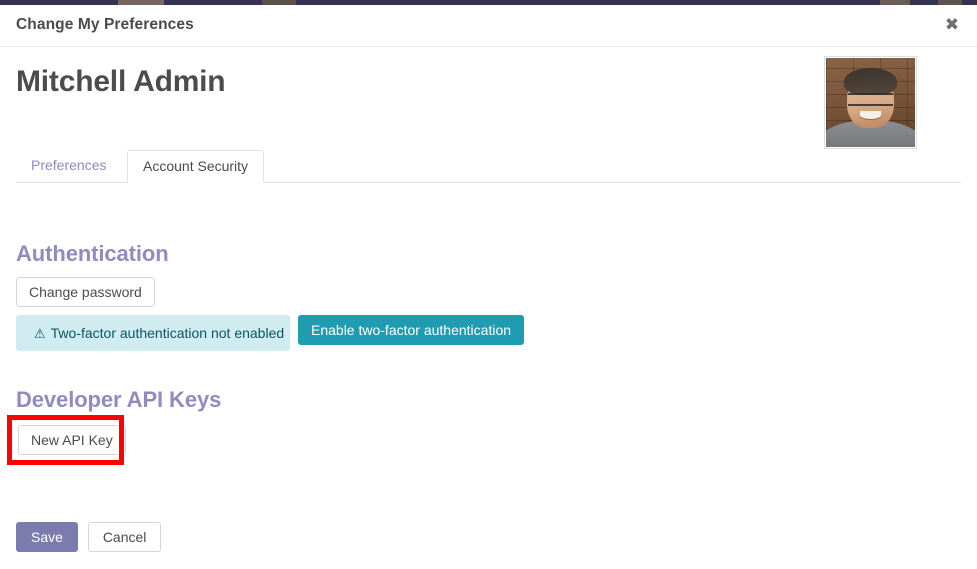 This screenshot has width=977, height=569. What do you see at coordinates (167, 333) in the screenshot?
I see `two-factor-status-text: Two-factor authentication not enabled` at bounding box center [167, 333].